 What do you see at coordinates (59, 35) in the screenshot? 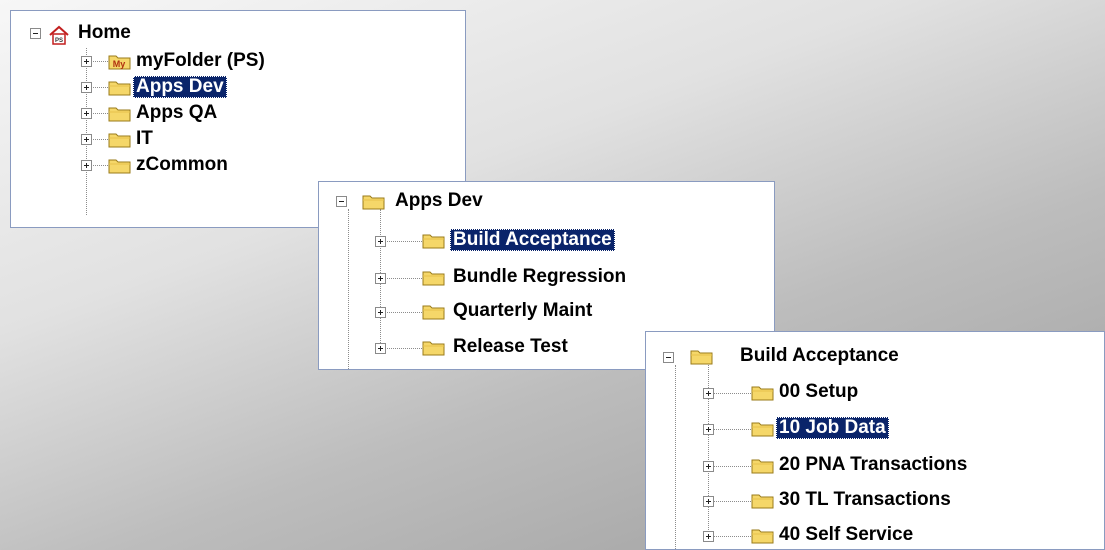
I see `home-icon: PS` at bounding box center [59, 35].